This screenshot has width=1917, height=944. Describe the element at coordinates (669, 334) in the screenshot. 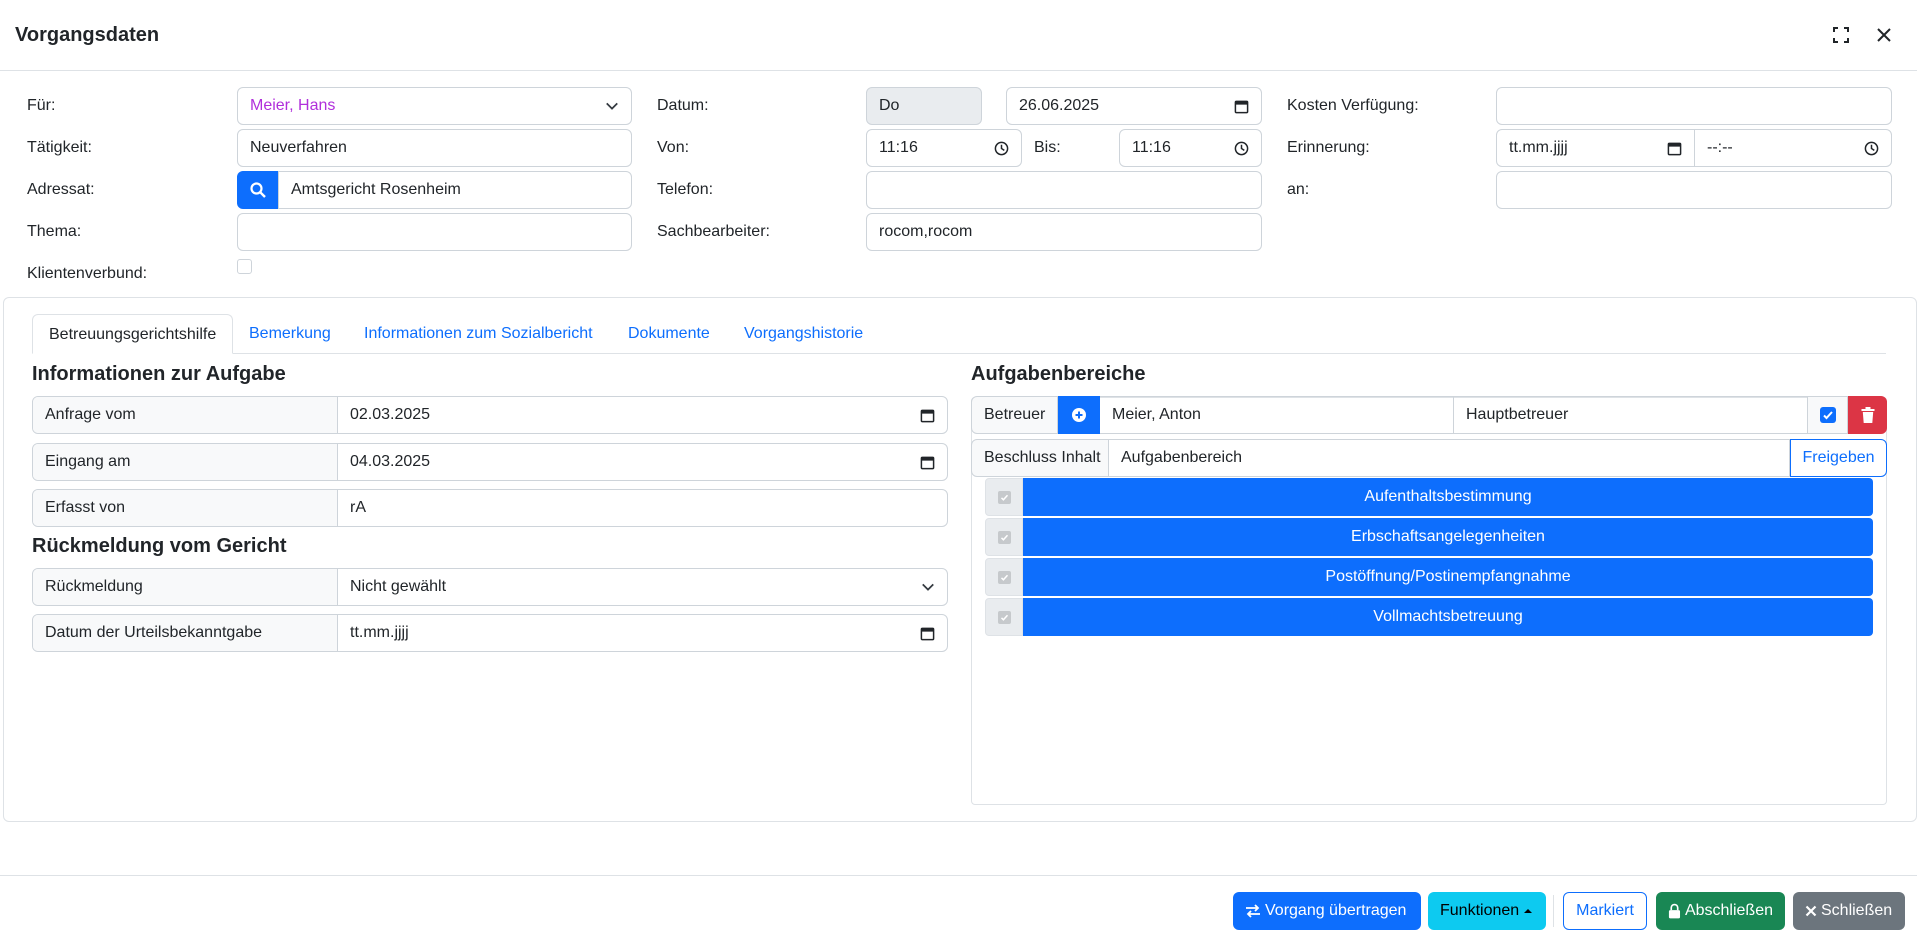

I see `tab-dokumente: Dokumente` at that location.